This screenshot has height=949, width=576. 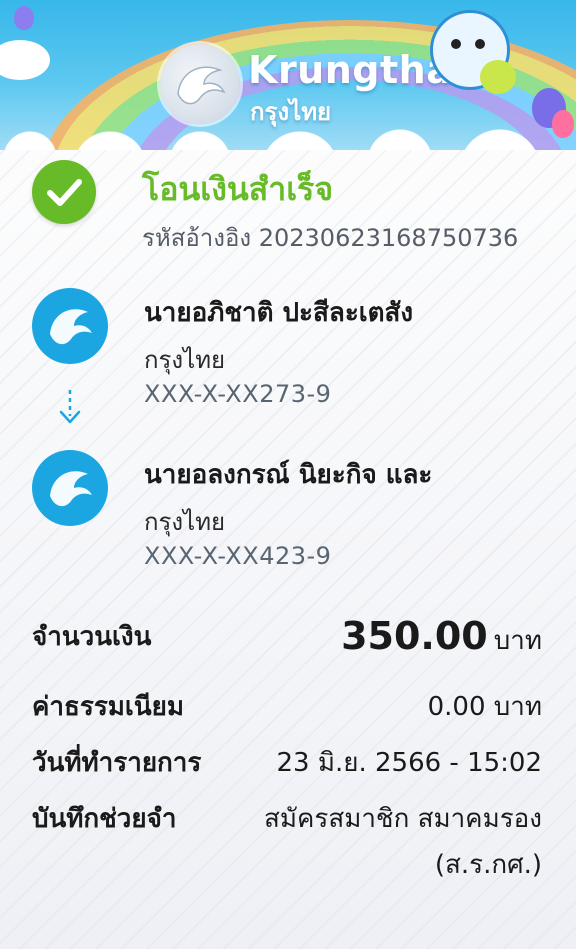 What do you see at coordinates (185, 360) in the screenshot?
I see `sender-bank-name: กรุงไทย` at bounding box center [185, 360].